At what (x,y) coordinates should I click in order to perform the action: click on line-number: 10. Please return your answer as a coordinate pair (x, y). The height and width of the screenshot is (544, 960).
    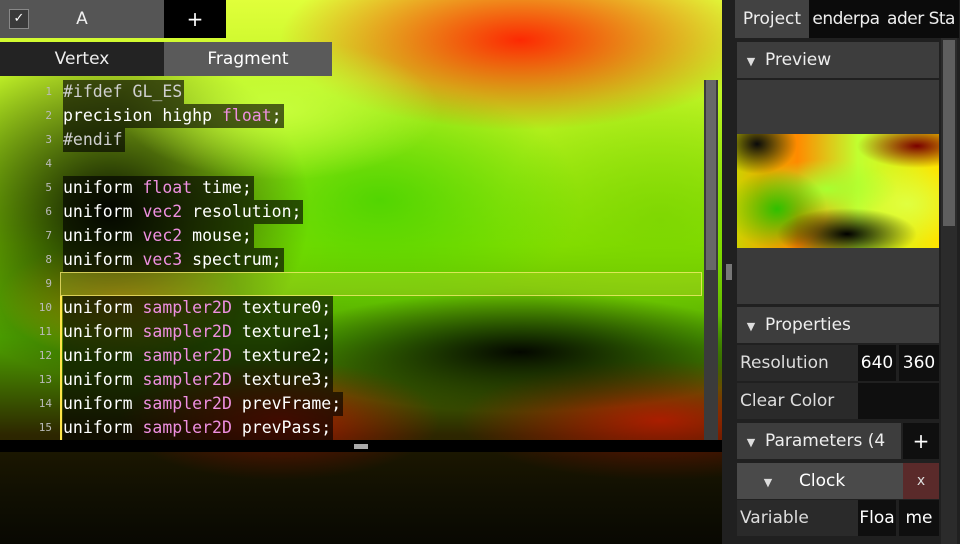
    Looking at the image, I should click on (45, 307).